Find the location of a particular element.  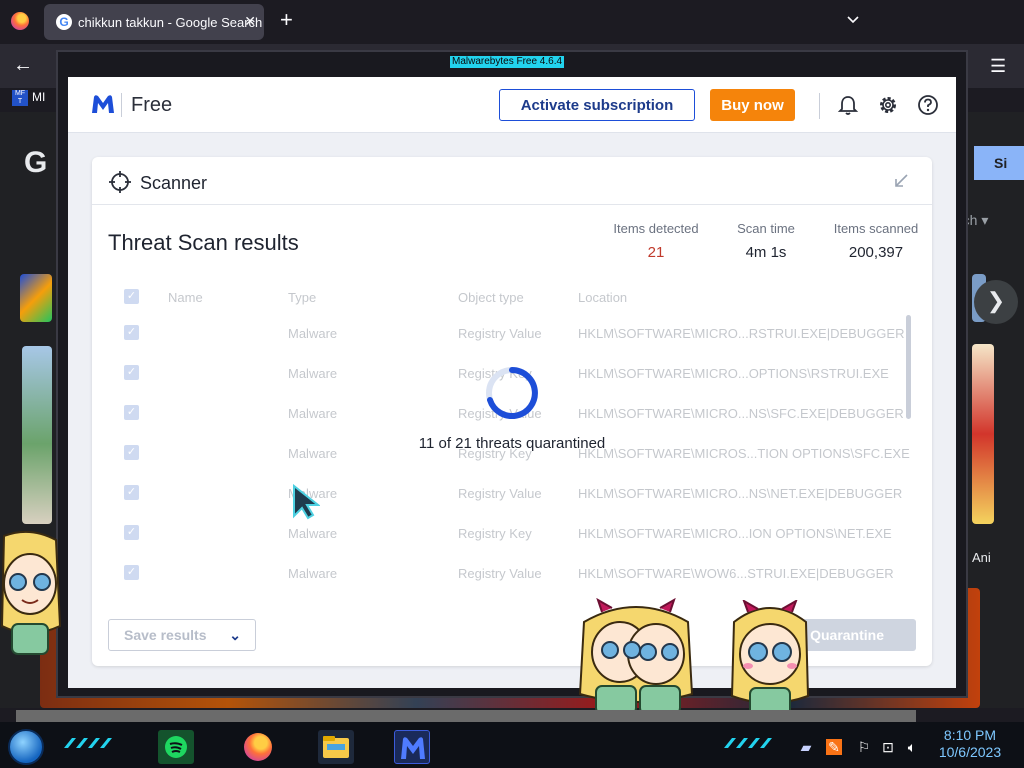

stat-value: 21 is located at coordinates (656, 252).